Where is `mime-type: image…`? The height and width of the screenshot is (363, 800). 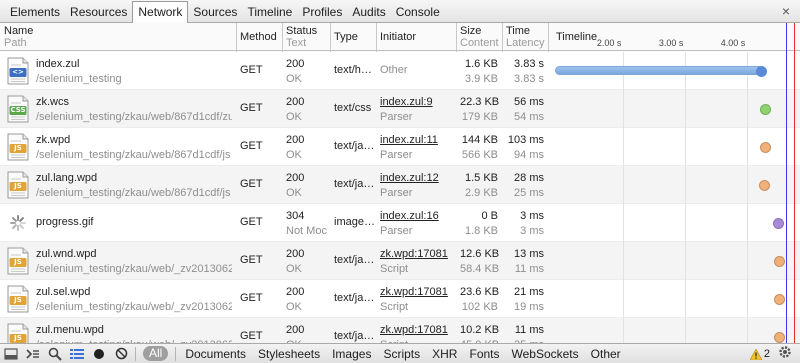 mime-type: image… is located at coordinates (354, 222).